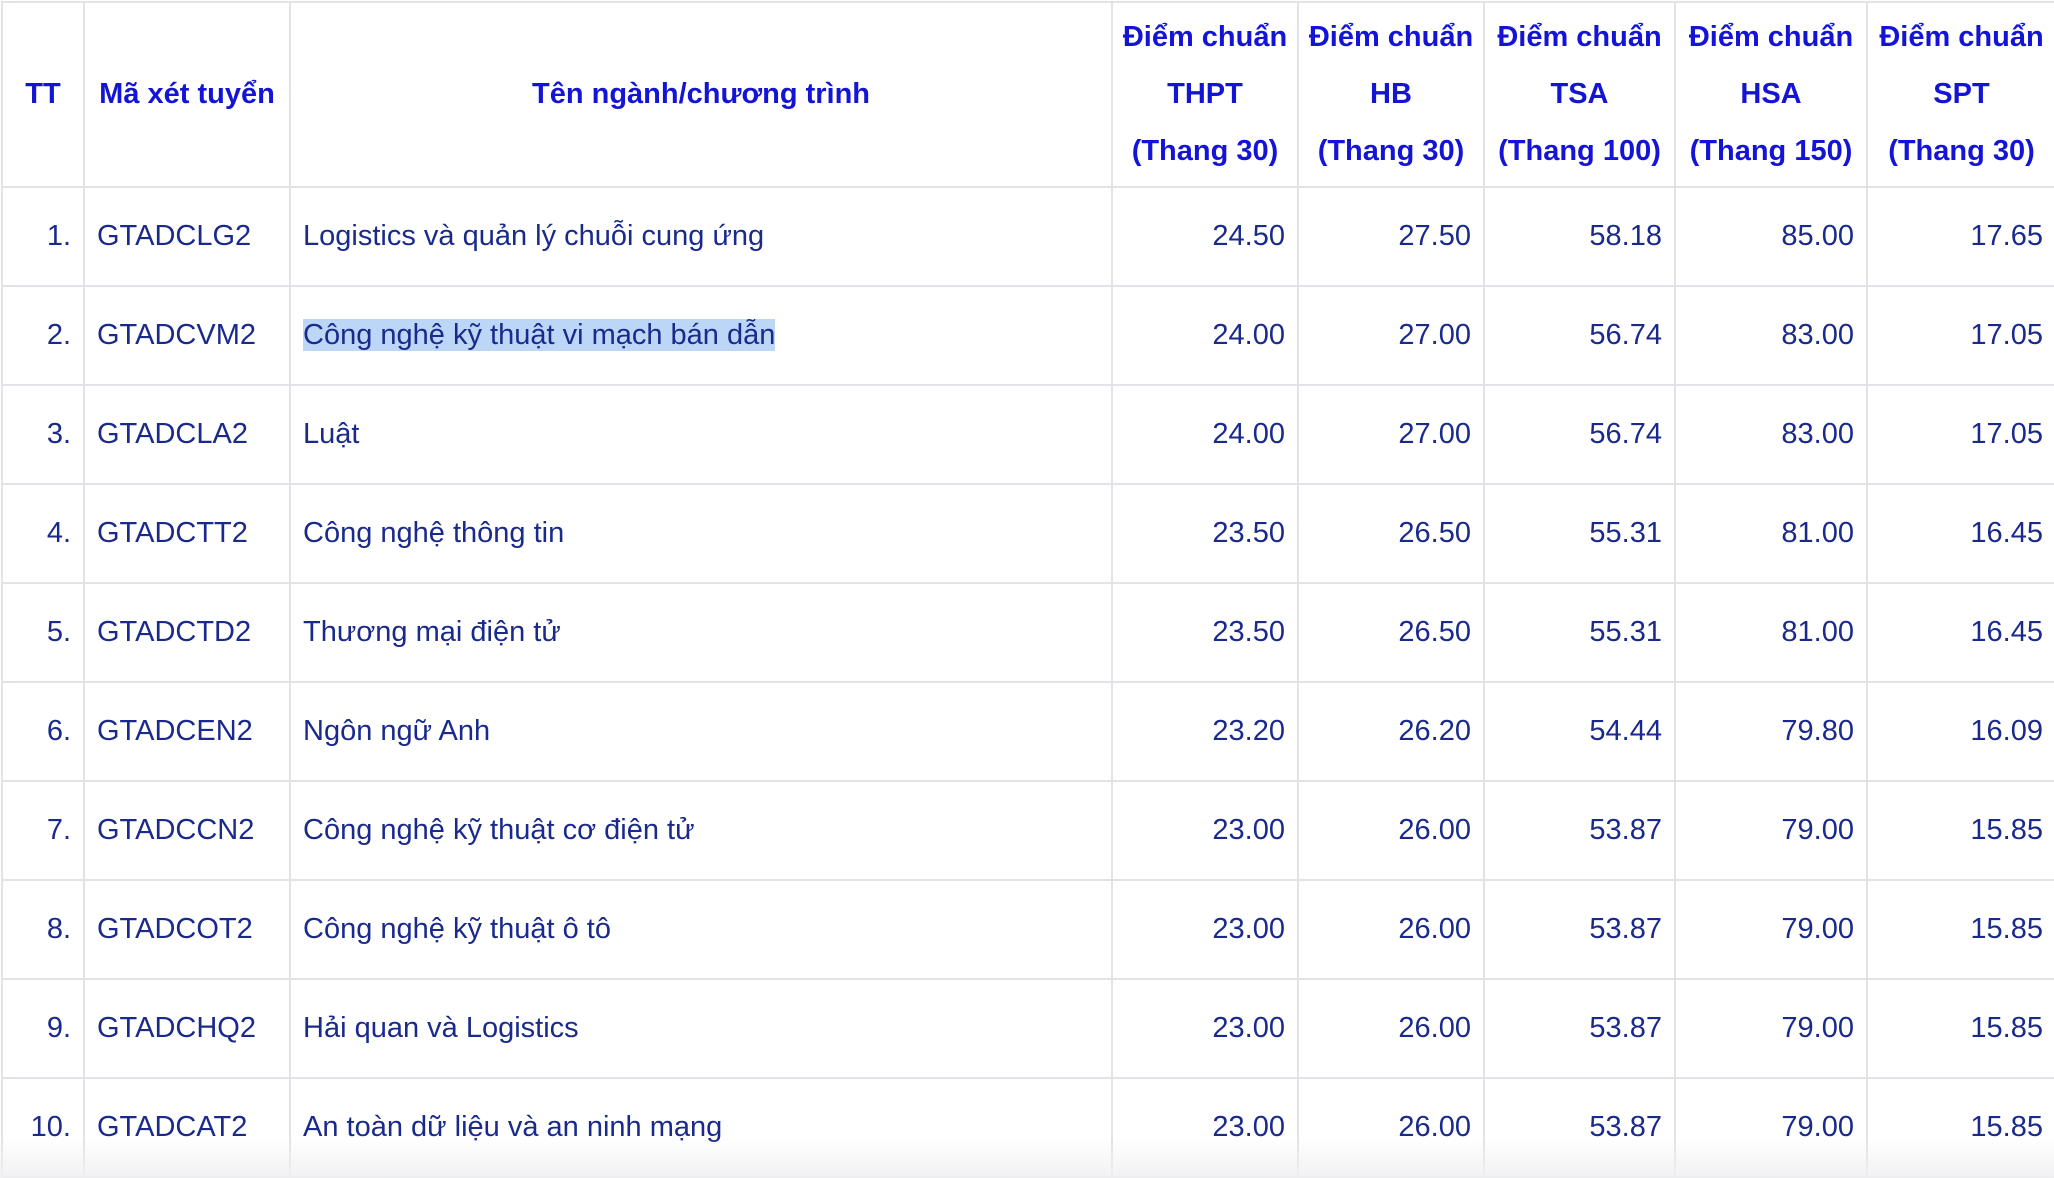 This screenshot has width=2054, height=1178. What do you see at coordinates (43, 830) in the screenshot?
I see `cell-tt: 7.` at bounding box center [43, 830].